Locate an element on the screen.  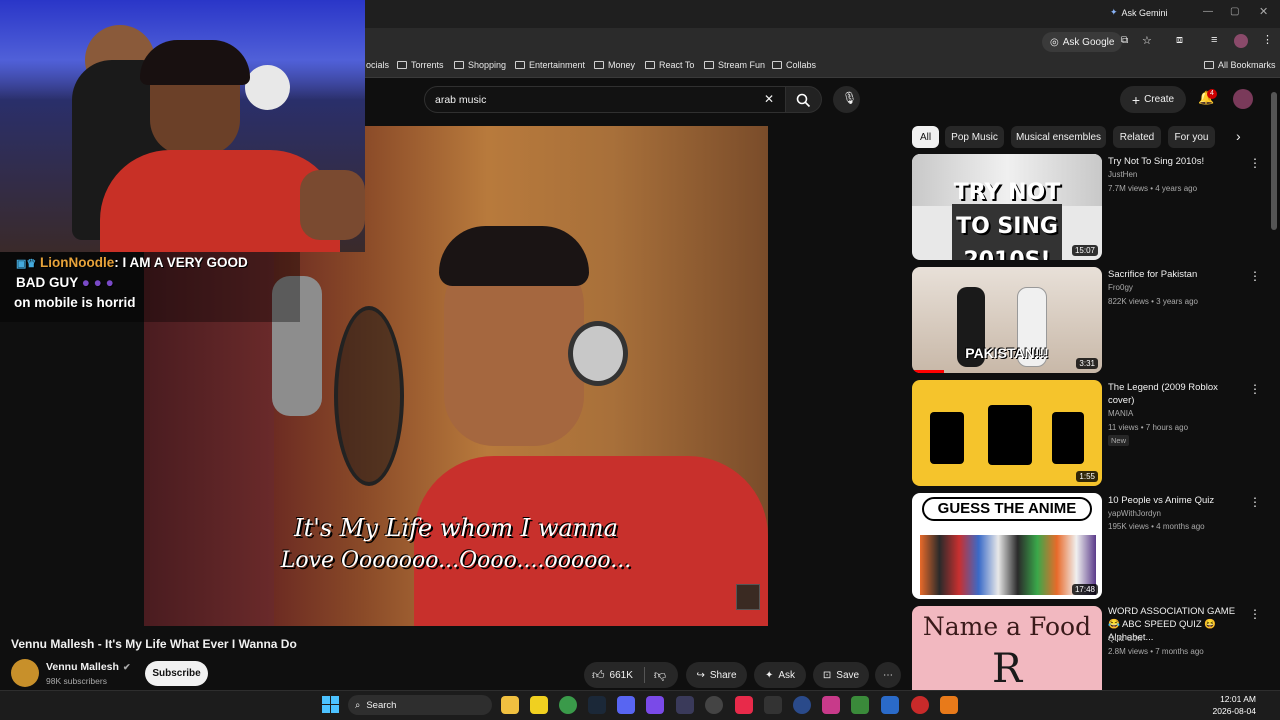
notifications-button: 🔔 4 is located at coordinates (1206, 99).